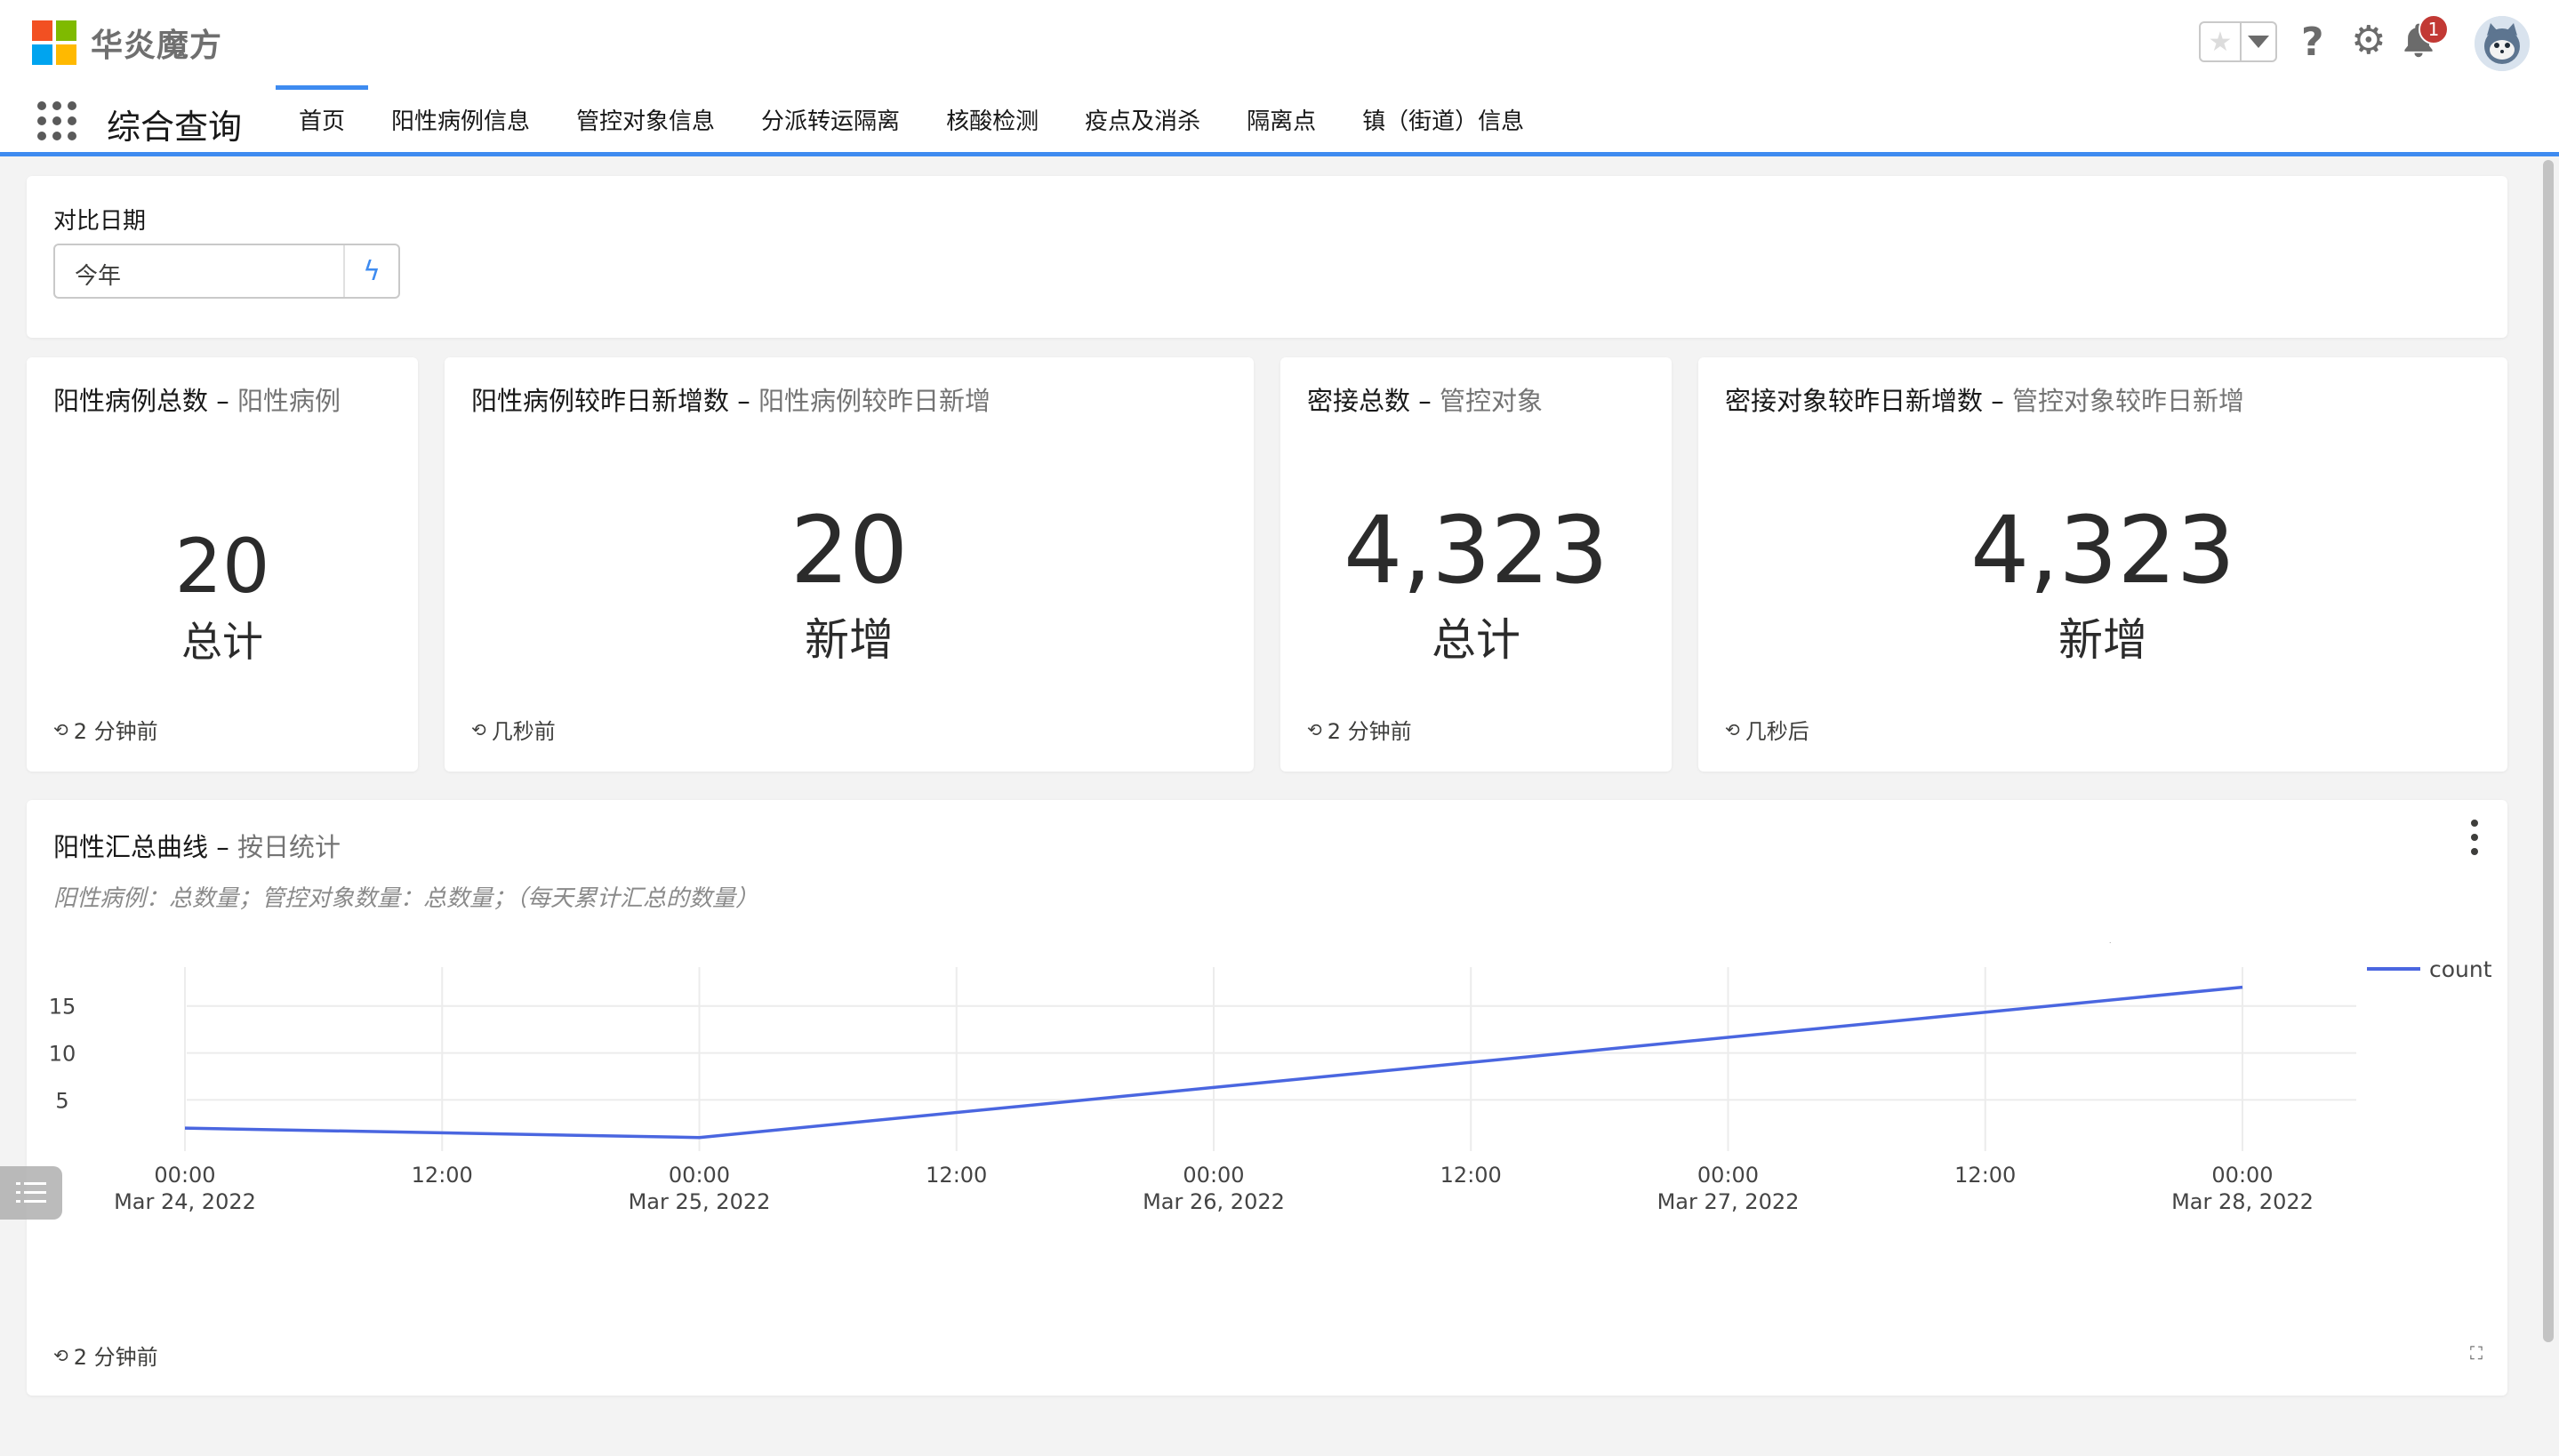 This screenshot has height=1456, width=2559. I want to click on page-scrollbar, so click(2548, 806).